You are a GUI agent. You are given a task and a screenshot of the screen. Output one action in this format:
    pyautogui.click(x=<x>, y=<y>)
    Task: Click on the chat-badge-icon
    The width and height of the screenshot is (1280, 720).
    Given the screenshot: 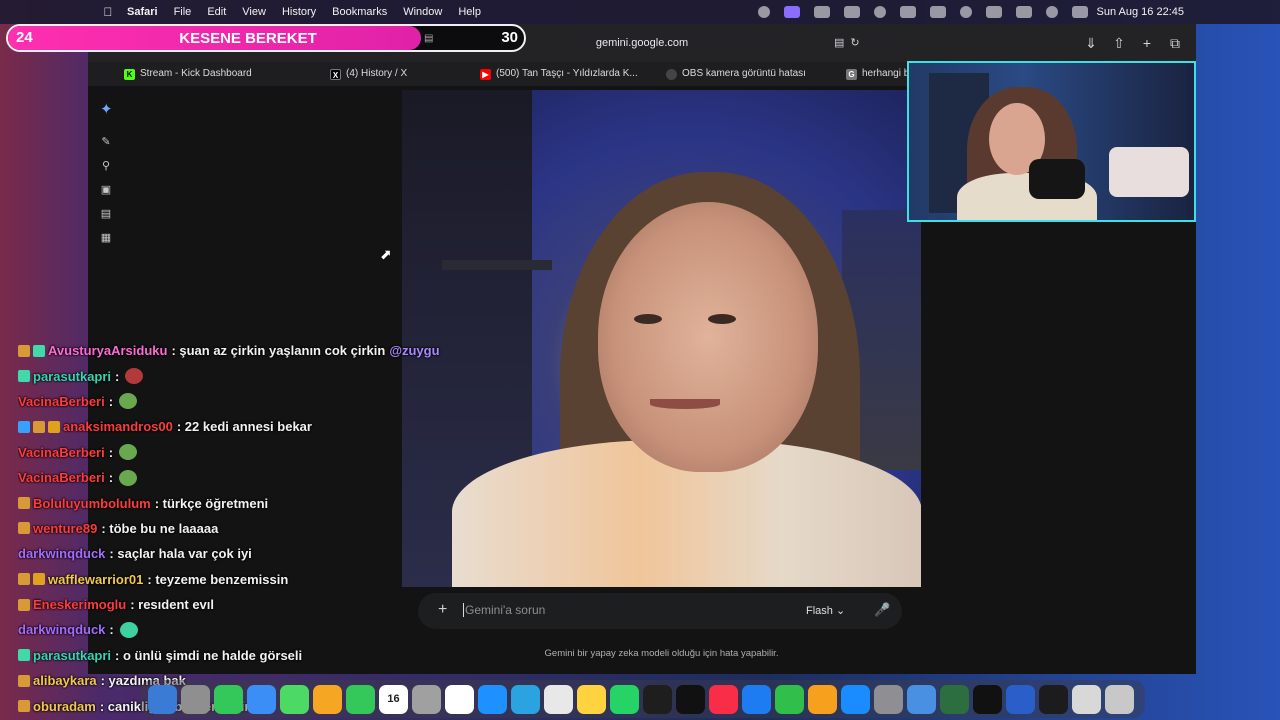 What is the action you would take?
    pyautogui.click(x=24, y=350)
    